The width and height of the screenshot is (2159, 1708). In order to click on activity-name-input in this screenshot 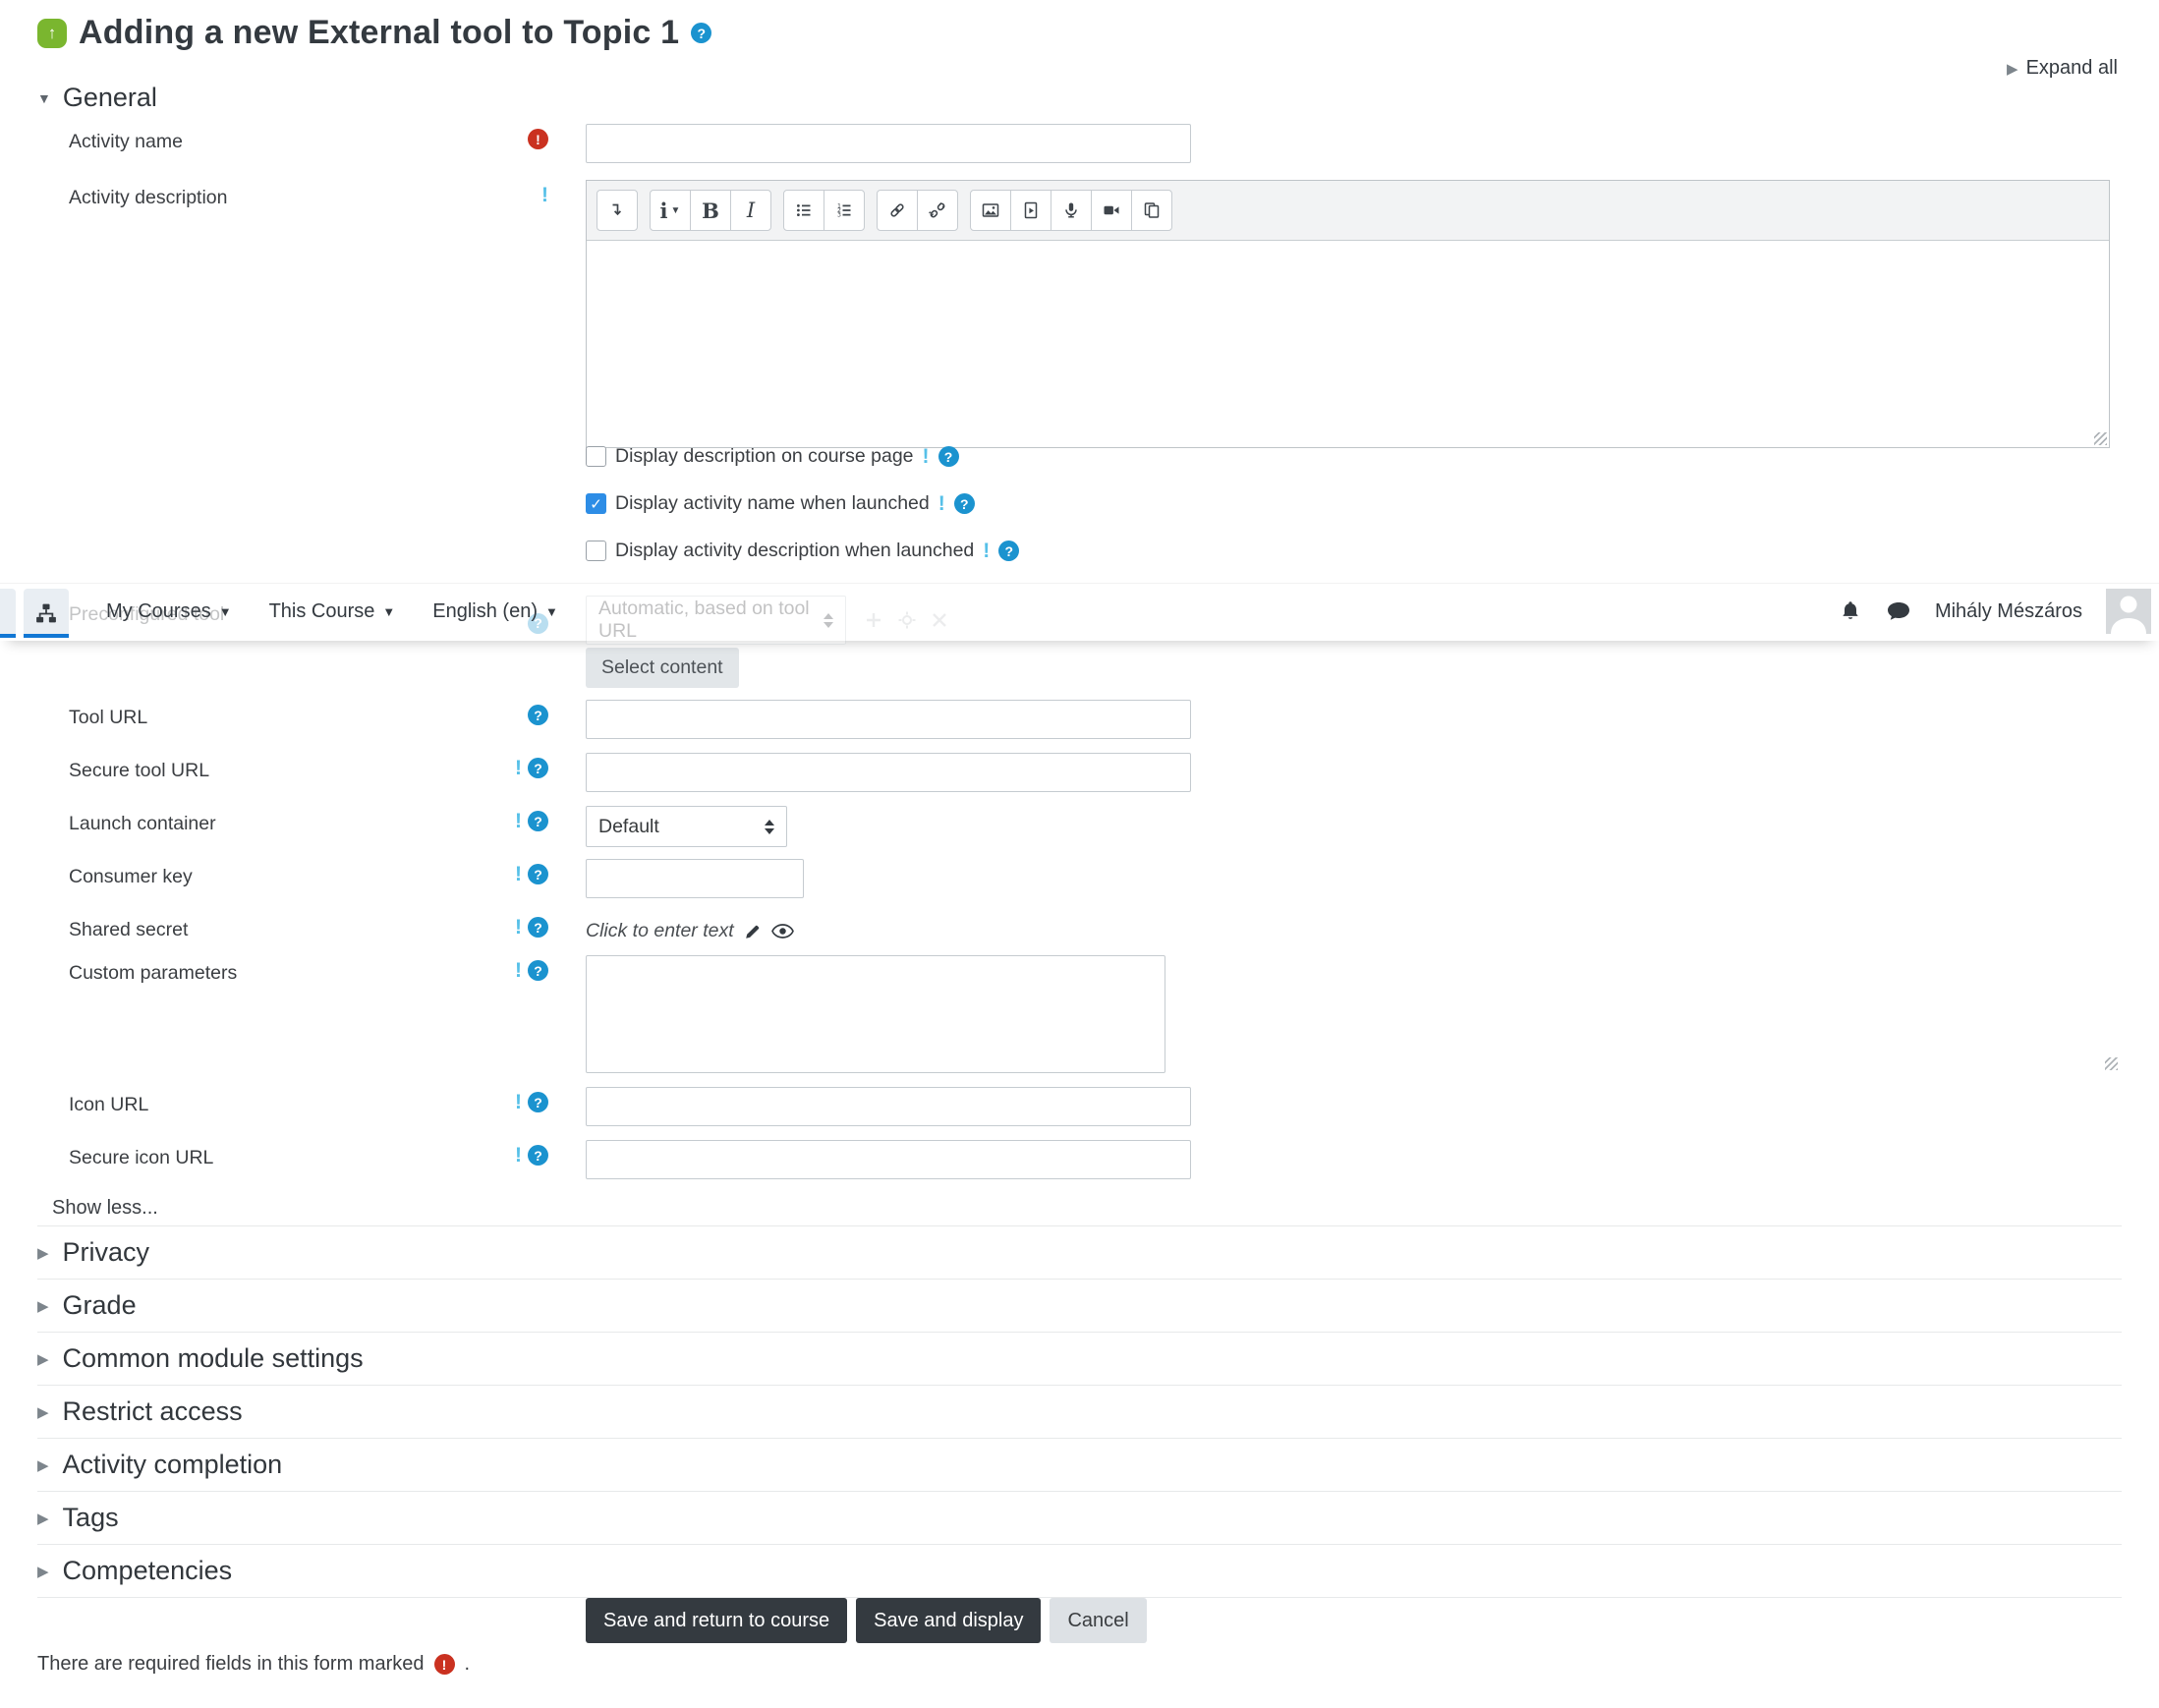, I will do `click(888, 143)`.